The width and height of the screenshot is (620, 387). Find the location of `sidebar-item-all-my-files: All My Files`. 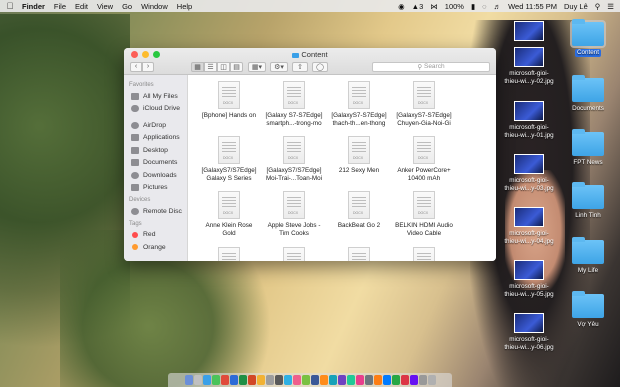

sidebar-item-all-my-files: All My Files is located at coordinates (155, 96).